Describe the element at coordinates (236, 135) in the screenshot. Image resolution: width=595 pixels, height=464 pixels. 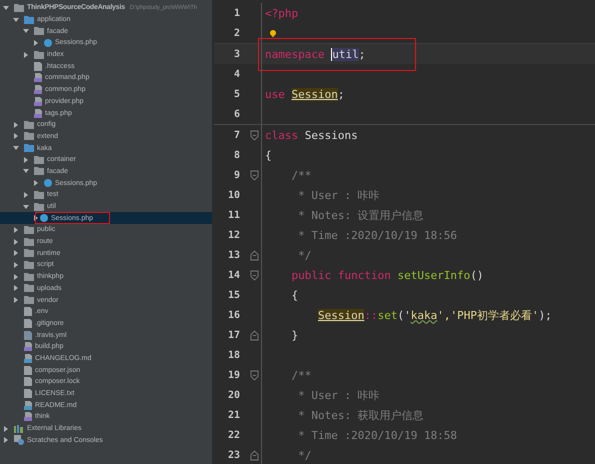
I see `line-number: 7` at that location.